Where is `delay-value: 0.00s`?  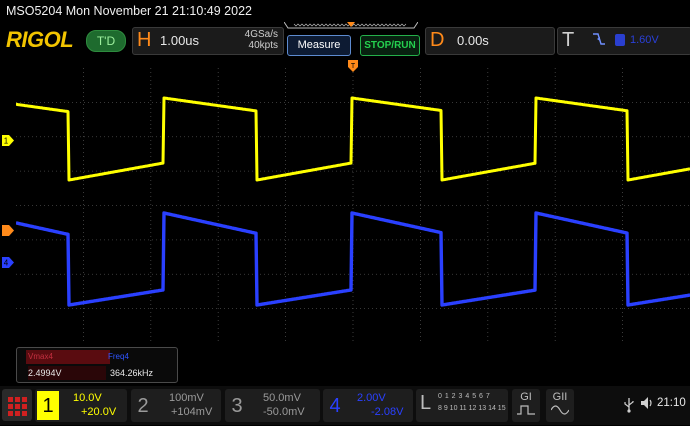 delay-value: 0.00s is located at coordinates (473, 40).